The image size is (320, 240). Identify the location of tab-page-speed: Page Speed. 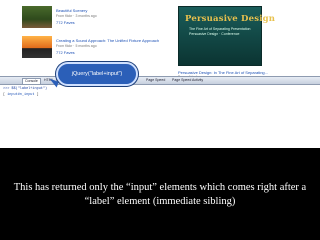
(155, 81).